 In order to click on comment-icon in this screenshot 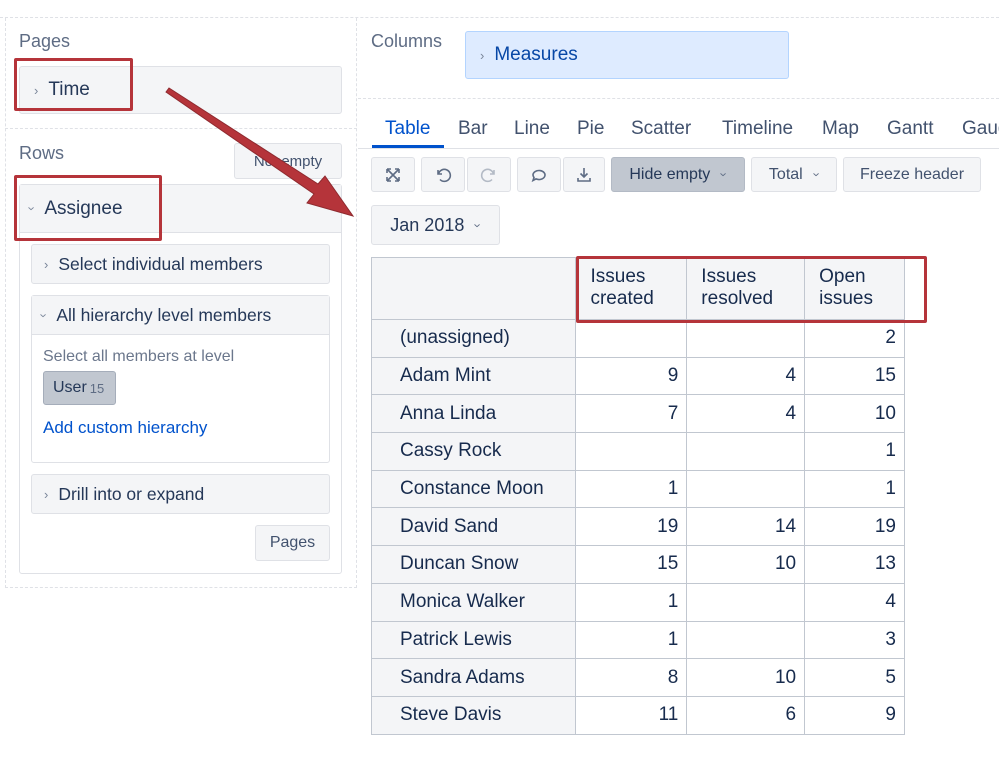, I will do `click(538, 175)`.